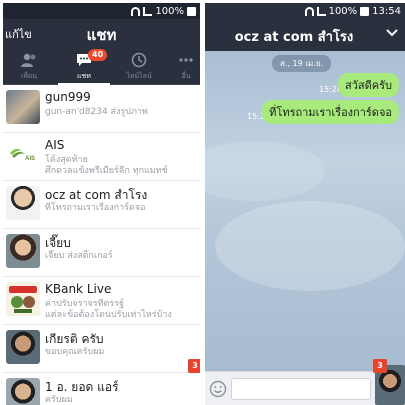  Describe the element at coordinates (78, 289) in the screenshot. I see `chat-name: KBank Live` at that location.